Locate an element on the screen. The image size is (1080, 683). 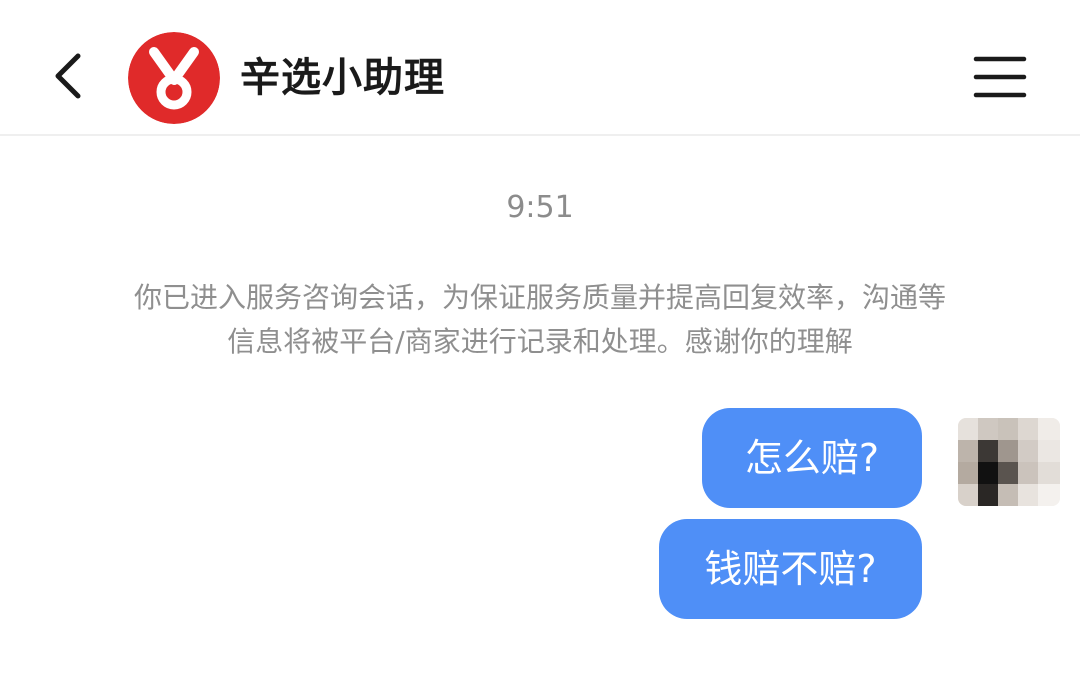
hamburger-menu-icon is located at coordinates (1000, 77).